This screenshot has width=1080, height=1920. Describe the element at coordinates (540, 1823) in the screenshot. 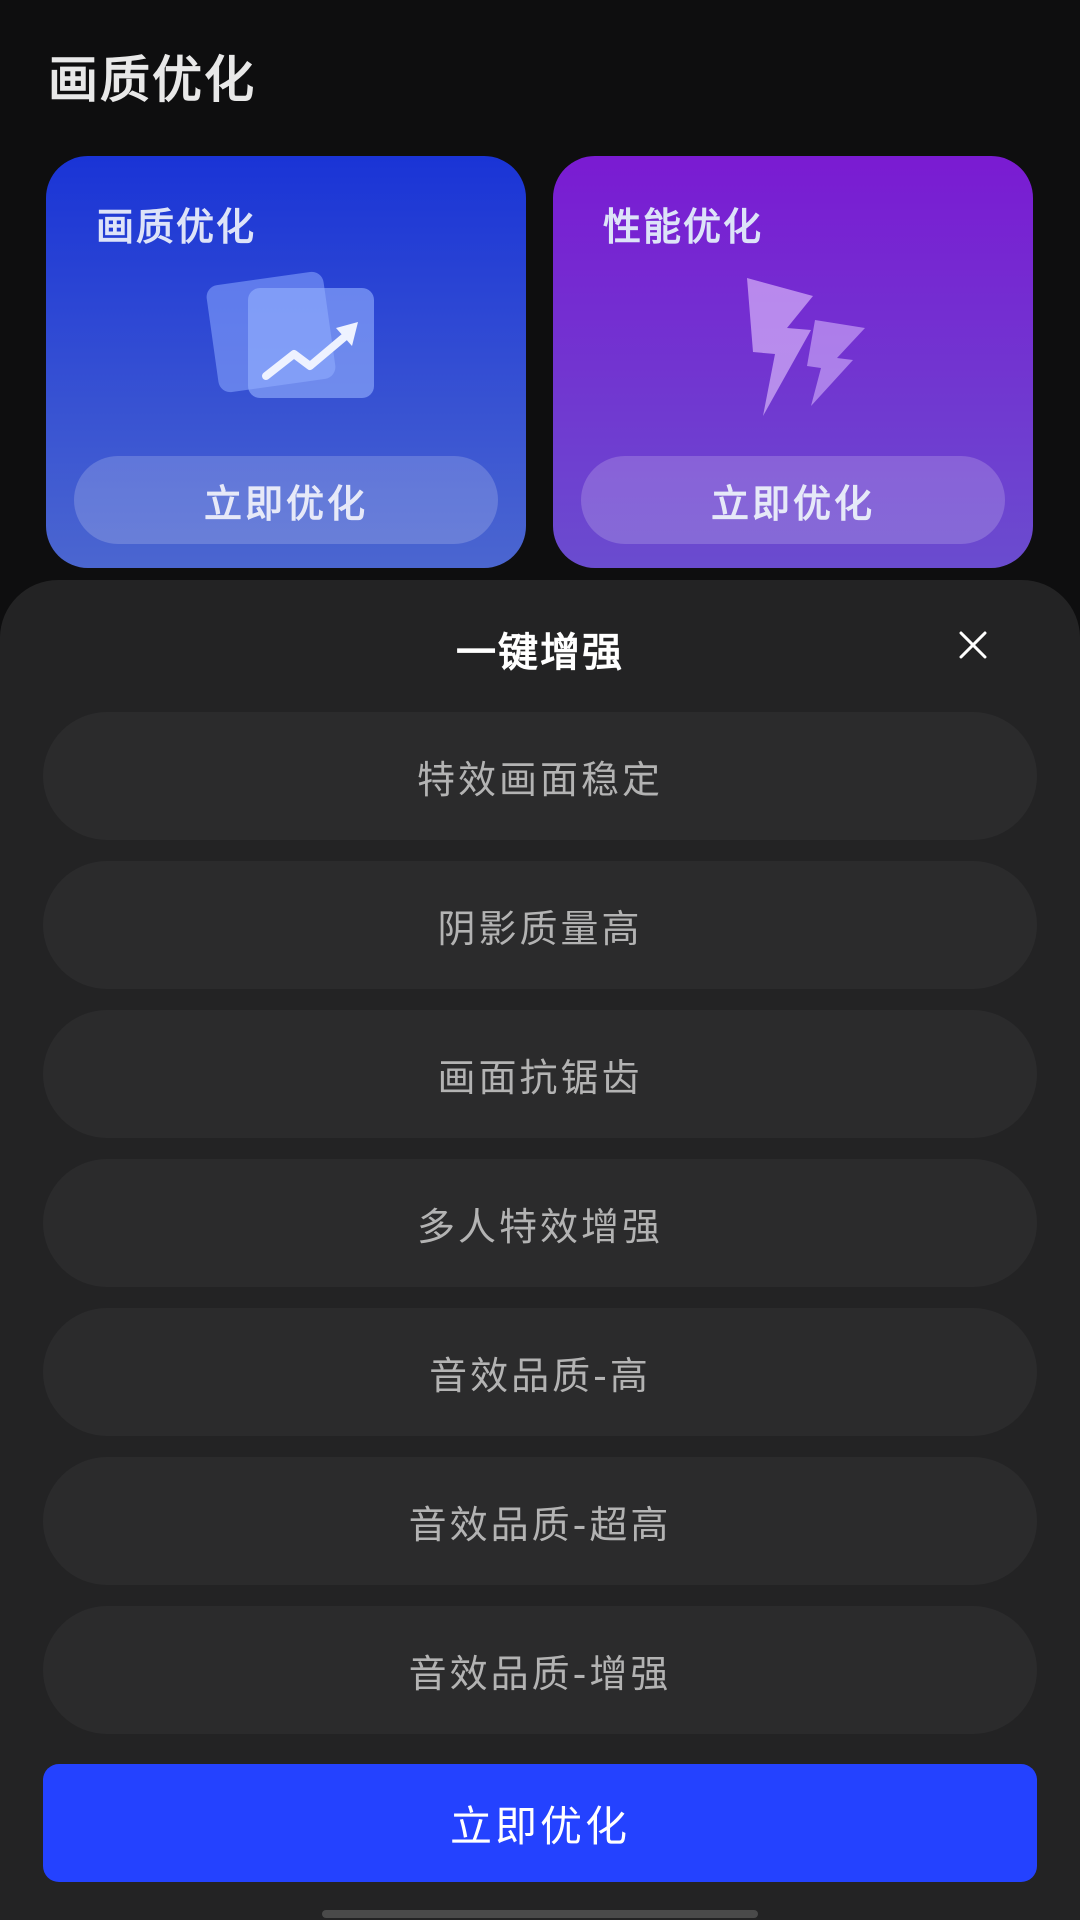

I see `optimize-now-button: 立即优化` at that location.